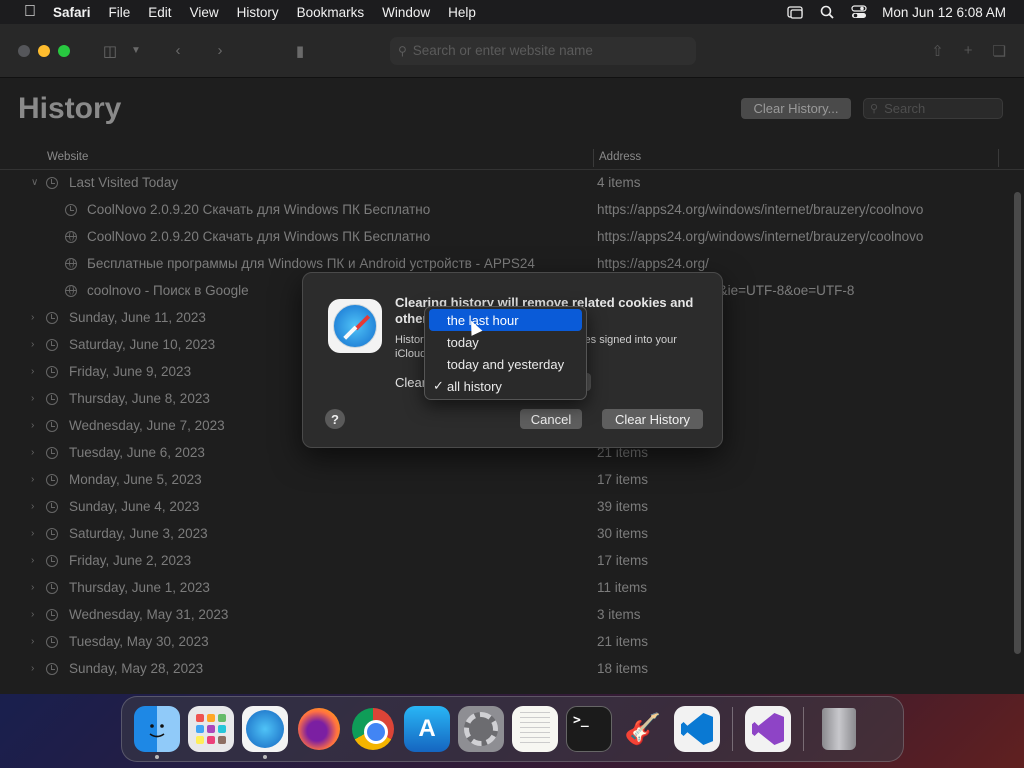  What do you see at coordinates (502, 50) in the screenshot?
I see `address-placeholder: Search or enter website name` at bounding box center [502, 50].